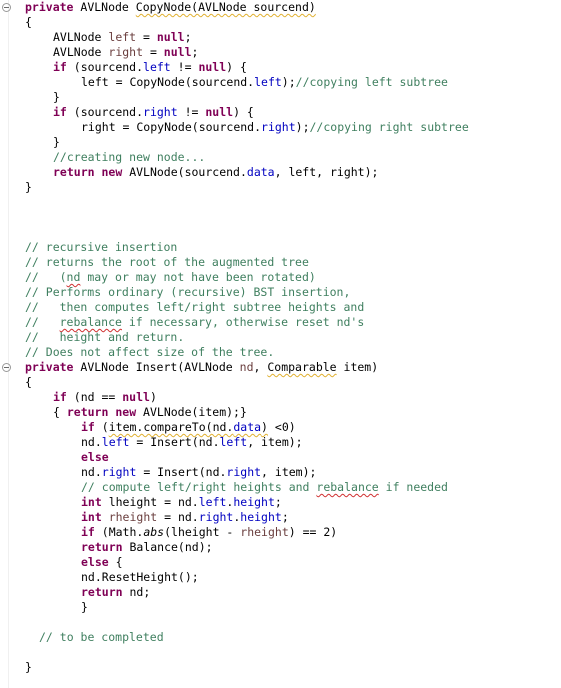 The width and height of the screenshot is (561, 688). I want to click on code-line: if (sourcend.left != null) {, so click(150, 67).